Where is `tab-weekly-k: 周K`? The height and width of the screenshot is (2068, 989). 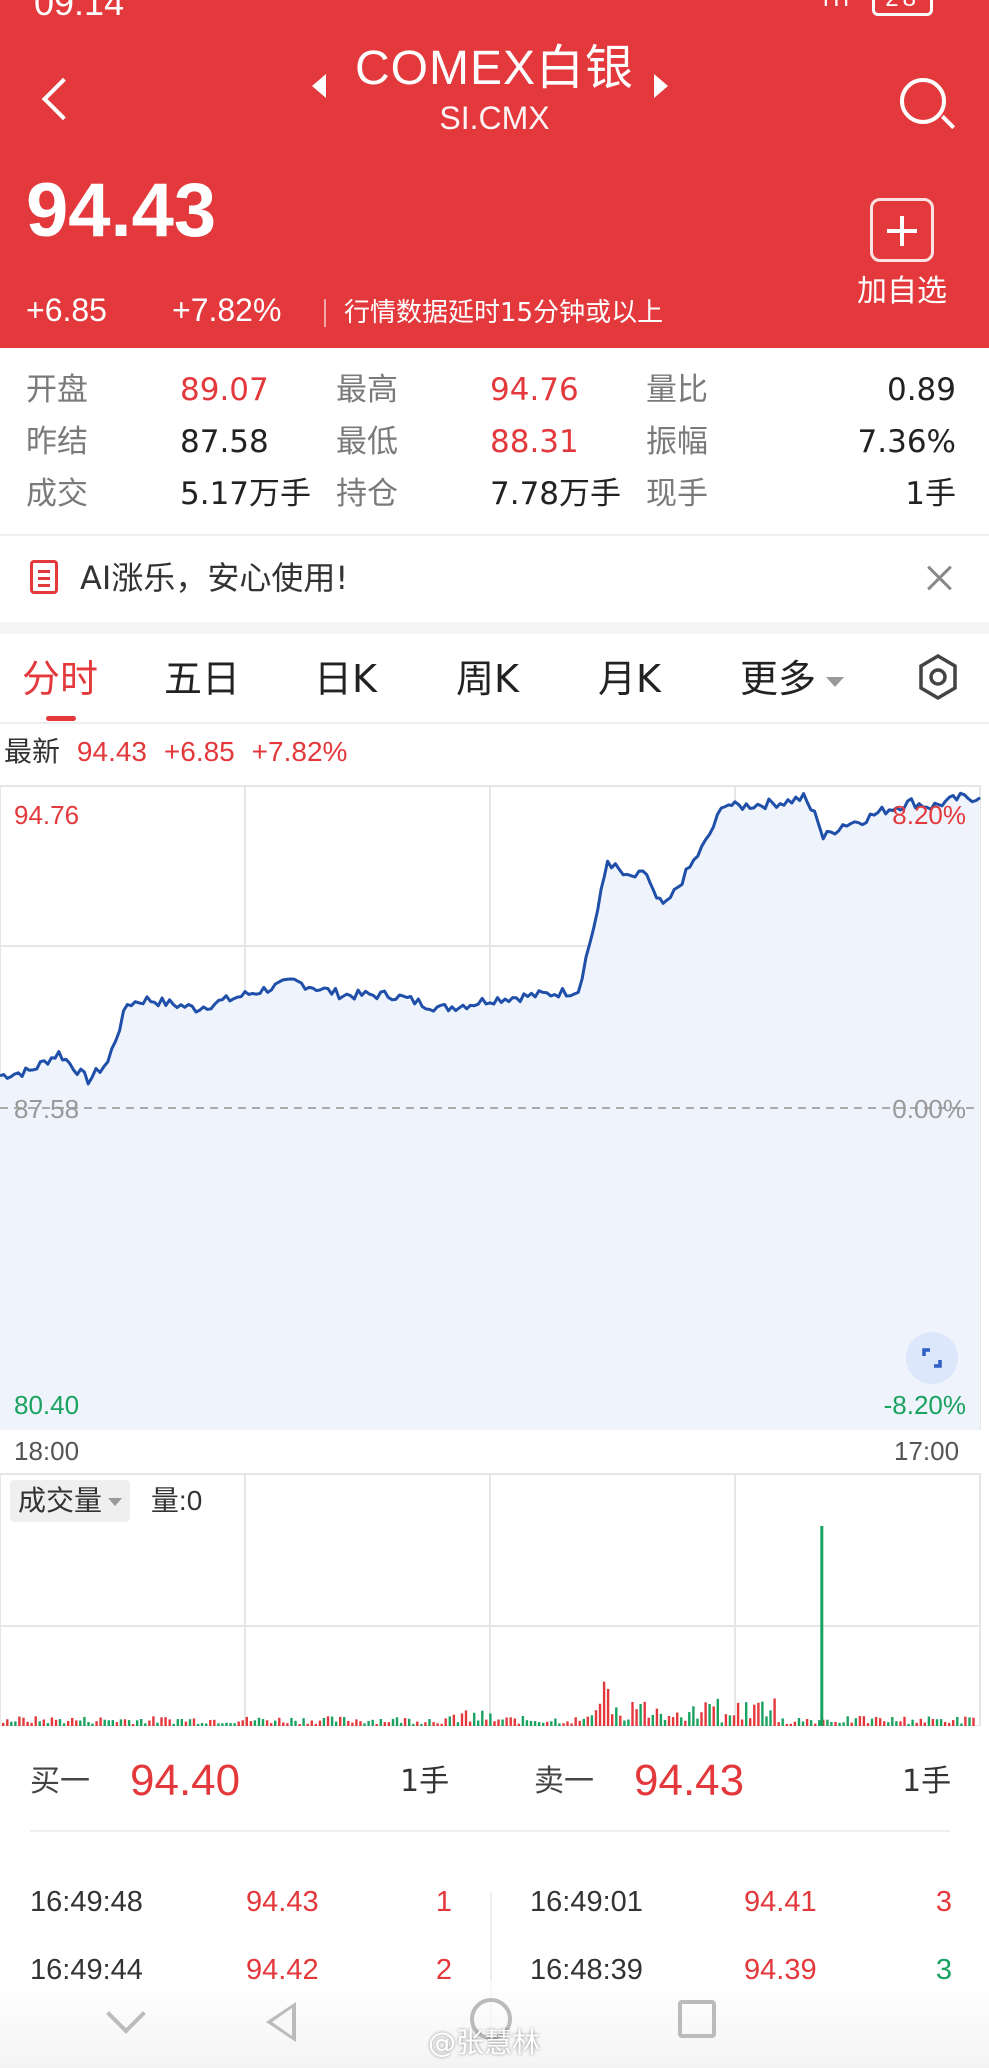 tab-weekly-k: 周K is located at coordinates (487, 679).